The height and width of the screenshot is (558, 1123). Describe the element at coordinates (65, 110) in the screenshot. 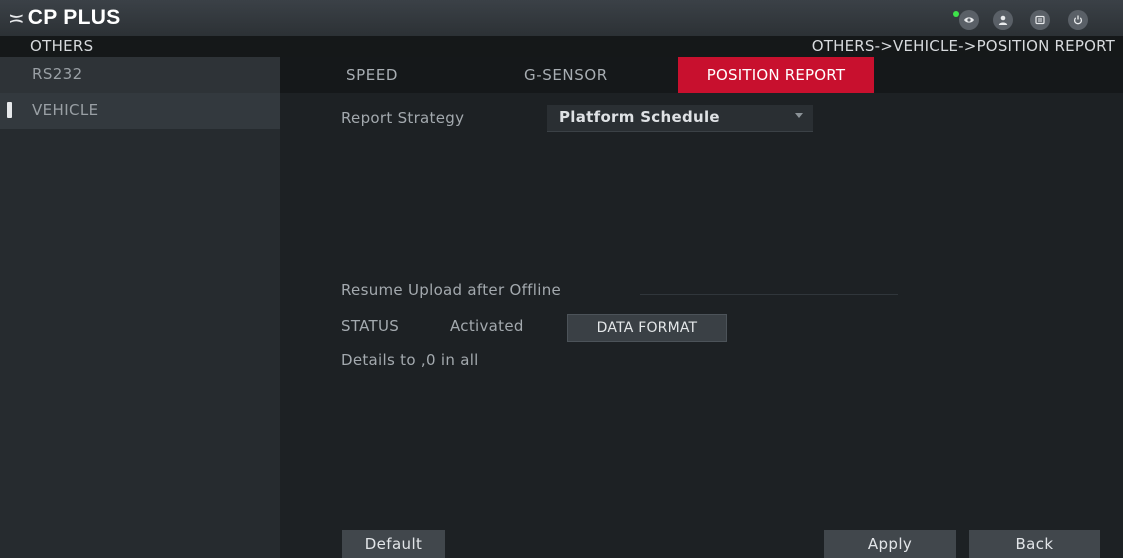

I see `sidebar-item-label: VEHICLE` at that location.